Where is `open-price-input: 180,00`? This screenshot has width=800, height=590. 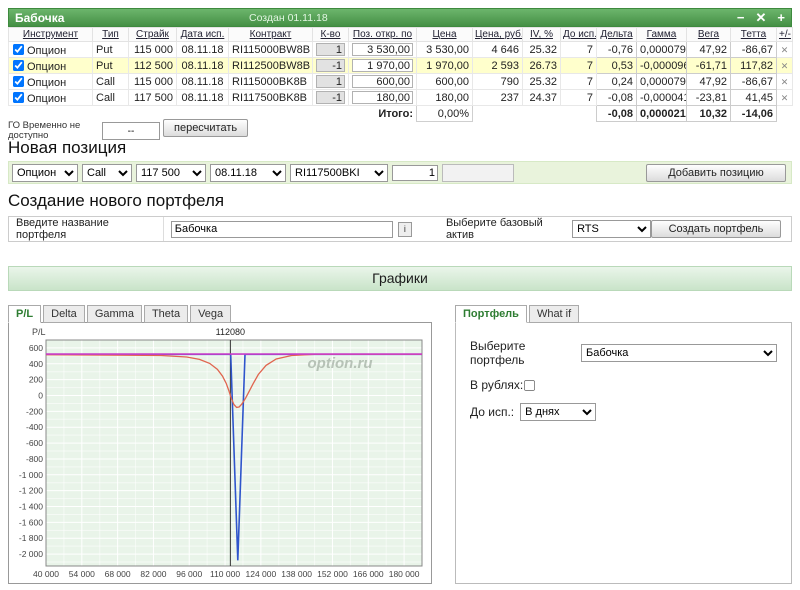 open-price-input: 180,00 is located at coordinates (382, 97).